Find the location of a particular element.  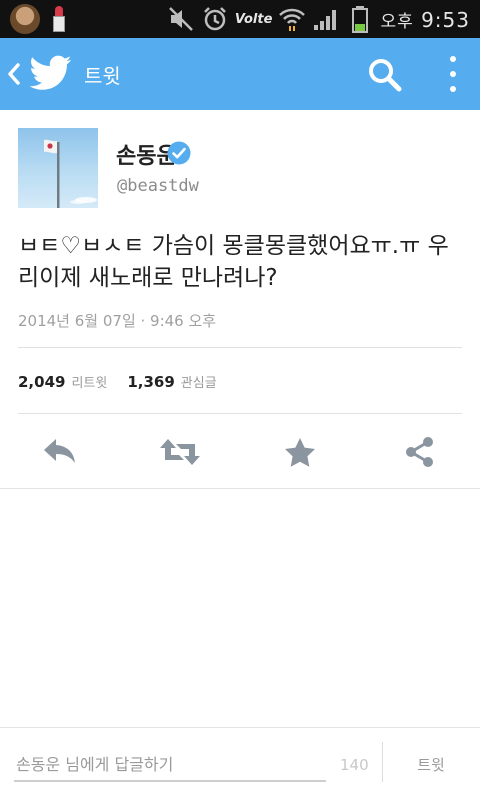

back-button is located at coordinates (14, 74).